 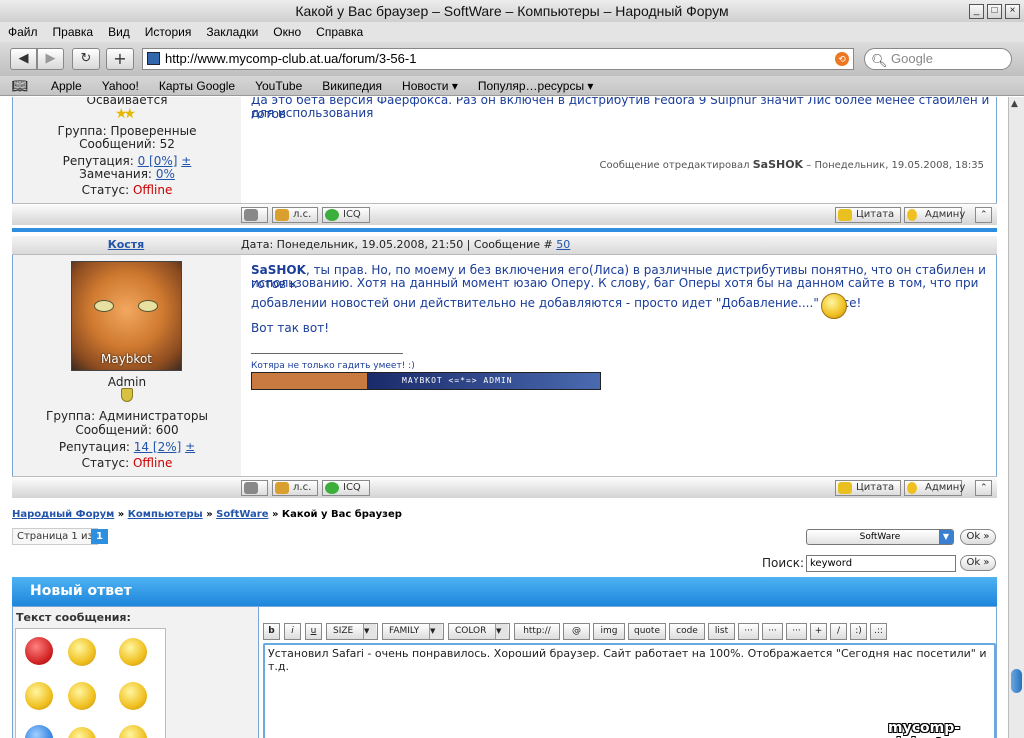 What do you see at coordinates (295, 488) in the screenshot?
I see `post2-pm-button: л.с.` at bounding box center [295, 488].